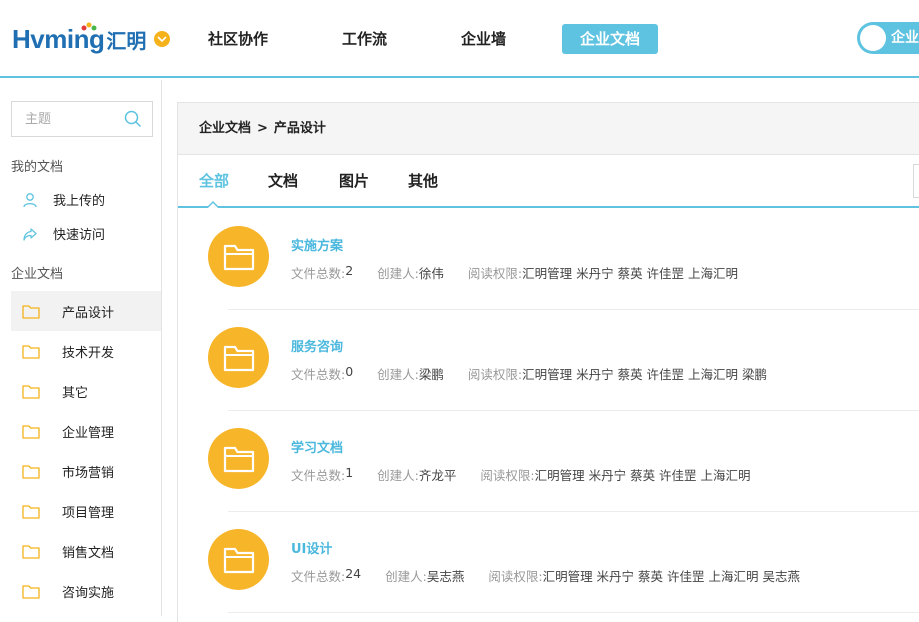 This screenshot has width=919, height=622. Describe the element at coordinates (214, 181) in the screenshot. I see `tab-all: 全部` at that location.